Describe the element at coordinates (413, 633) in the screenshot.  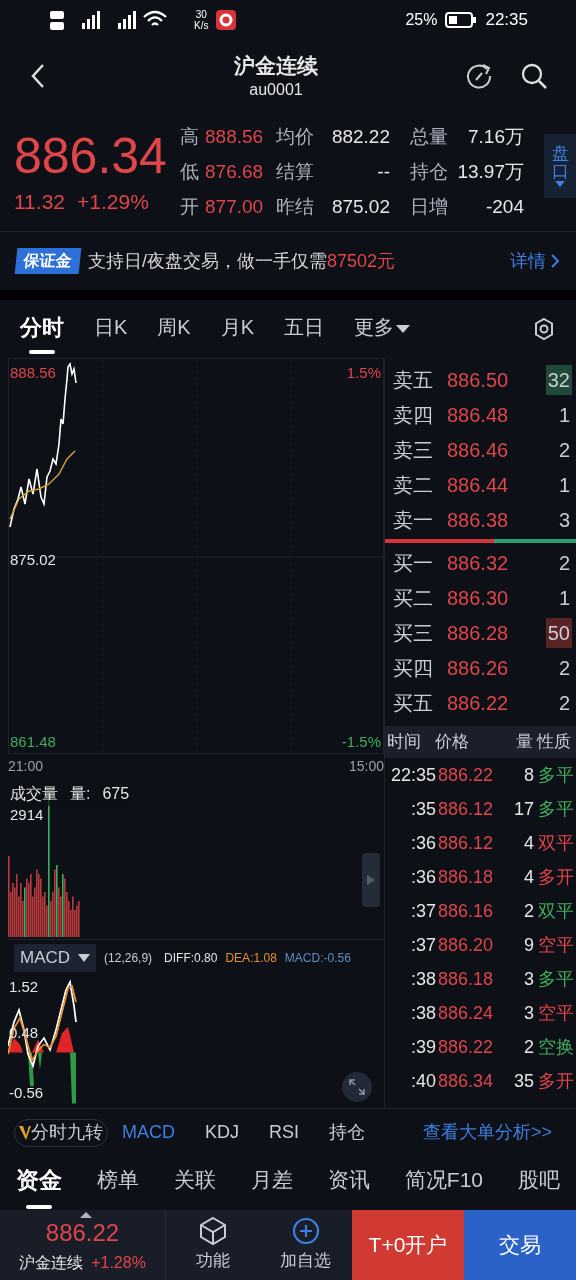
I see `order-level: 买三` at that location.